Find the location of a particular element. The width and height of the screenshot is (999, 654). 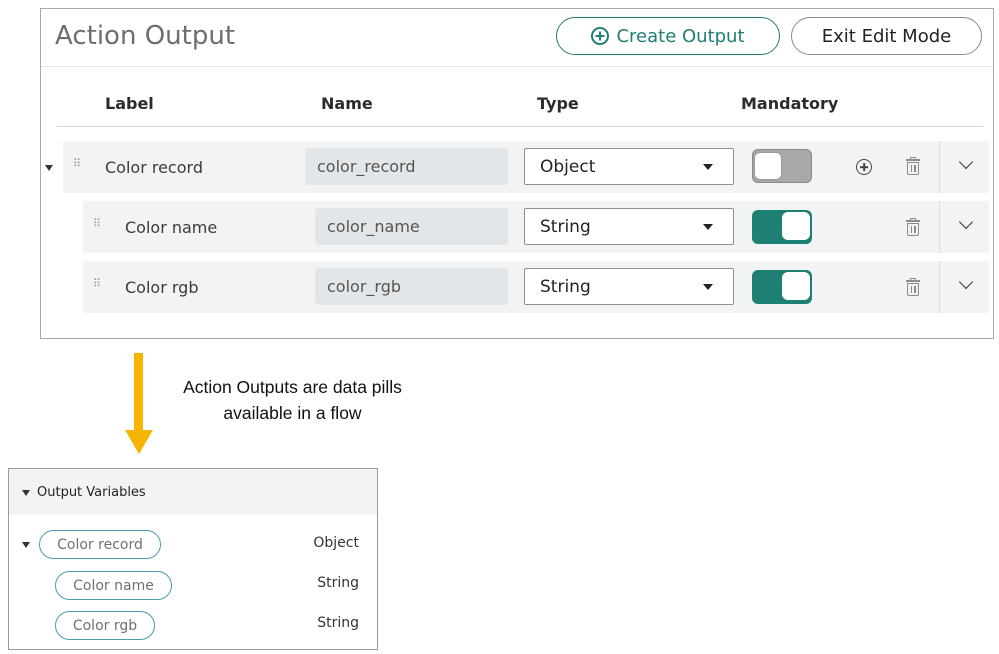

data-pill: Color rgb is located at coordinates (105, 625).